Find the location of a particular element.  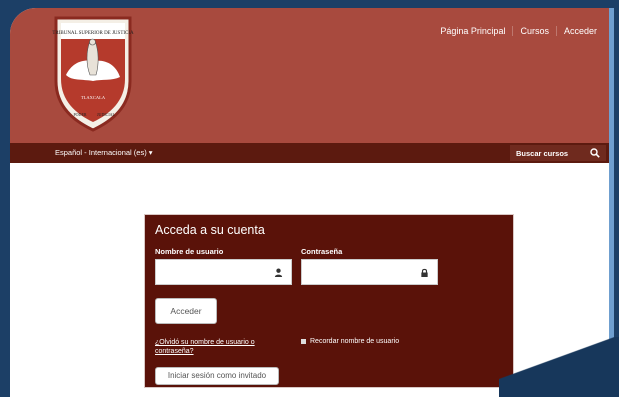

password-input is located at coordinates (369, 272).